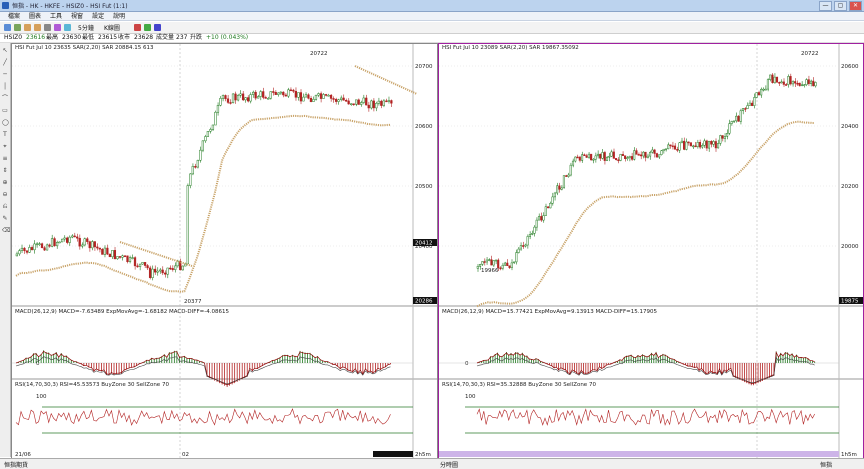  What do you see at coordinates (147, 27) in the screenshot?
I see `compare-icon` at bounding box center [147, 27].